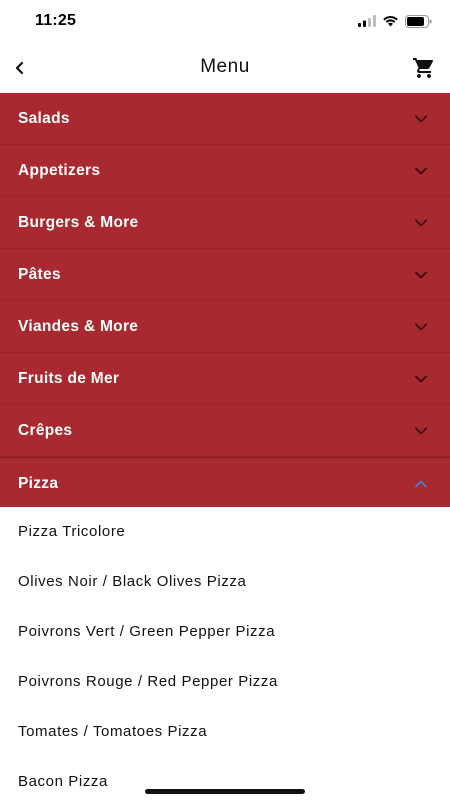  I want to click on category-pates: Pâtes, so click(225, 275).